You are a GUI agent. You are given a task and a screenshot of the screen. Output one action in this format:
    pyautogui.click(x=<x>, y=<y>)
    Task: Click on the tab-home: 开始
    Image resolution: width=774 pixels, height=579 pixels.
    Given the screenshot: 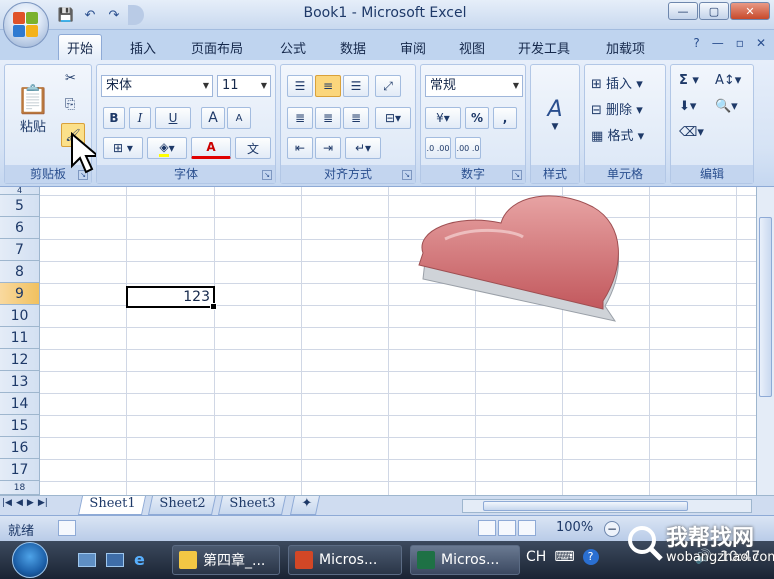 What is the action you would take?
    pyautogui.click(x=80, y=47)
    